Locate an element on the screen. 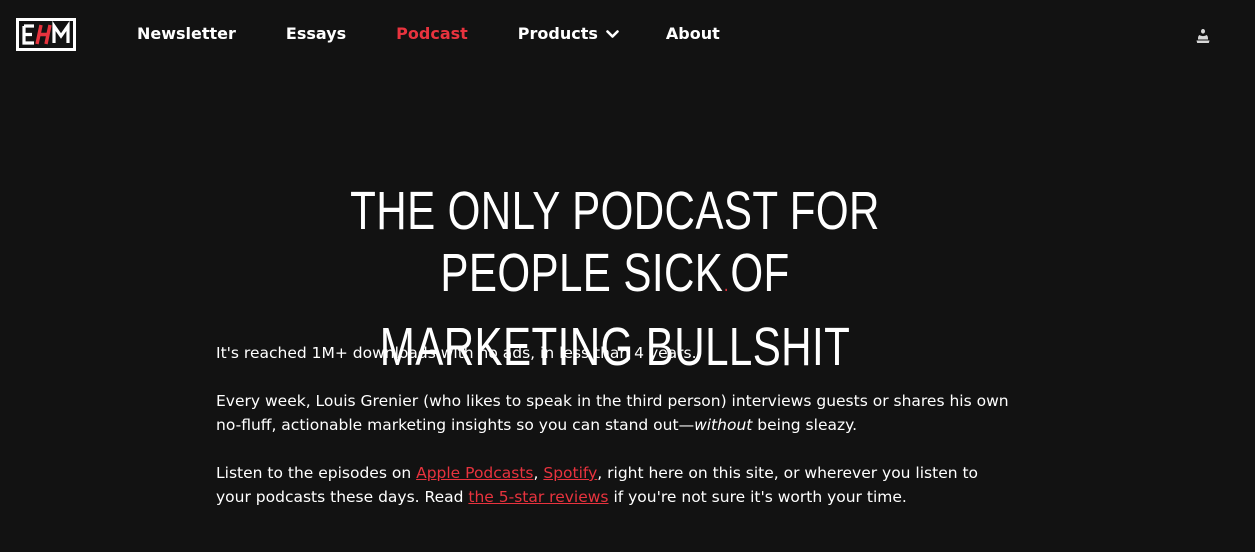 The width and height of the screenshot is (1255, 552). paragraph-3-text-c: if you're not sure it's worth your time. is located at coordinates (757, 497).